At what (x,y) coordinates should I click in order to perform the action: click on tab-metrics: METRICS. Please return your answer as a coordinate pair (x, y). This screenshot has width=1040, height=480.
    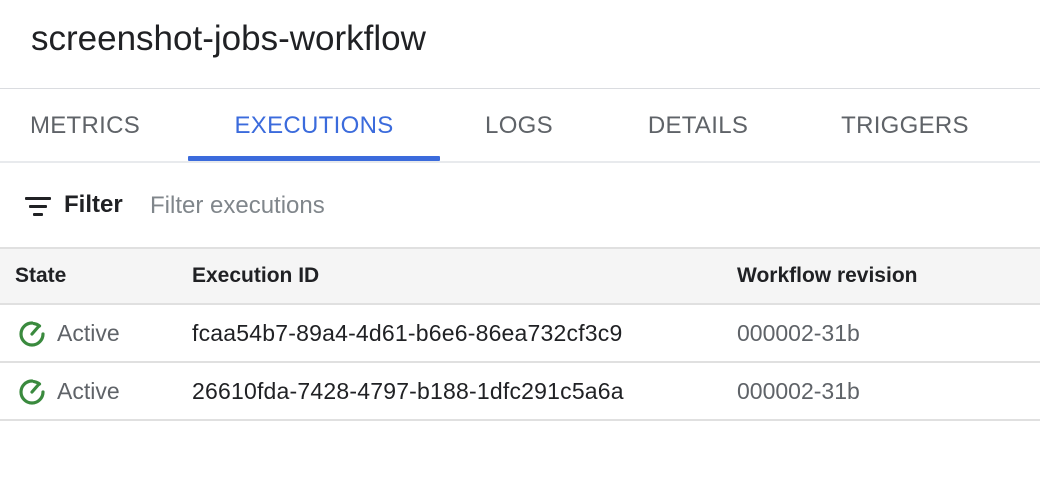
    Looking at the image, I should click on (85, 126).